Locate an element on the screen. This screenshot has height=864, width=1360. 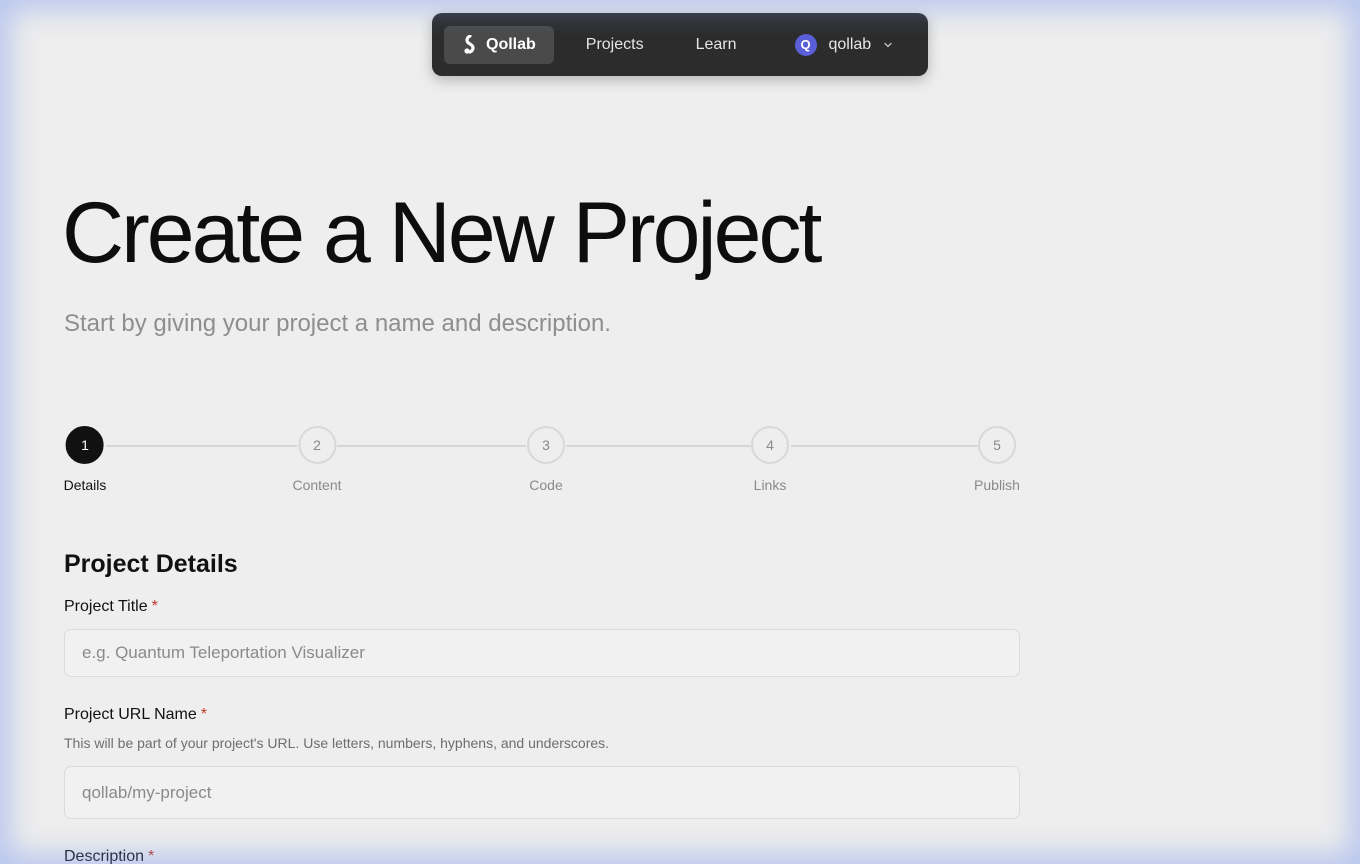
user-menu: Q qollab is located at coordinates (844, 44).